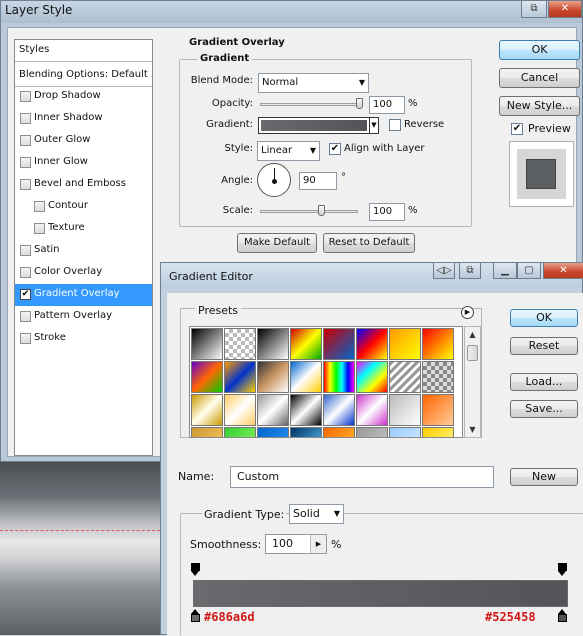 The image size is (583, 636). Describe the element at coordinates (311, 104) in the screenshot. I see `opacity-slider-track` at that location.